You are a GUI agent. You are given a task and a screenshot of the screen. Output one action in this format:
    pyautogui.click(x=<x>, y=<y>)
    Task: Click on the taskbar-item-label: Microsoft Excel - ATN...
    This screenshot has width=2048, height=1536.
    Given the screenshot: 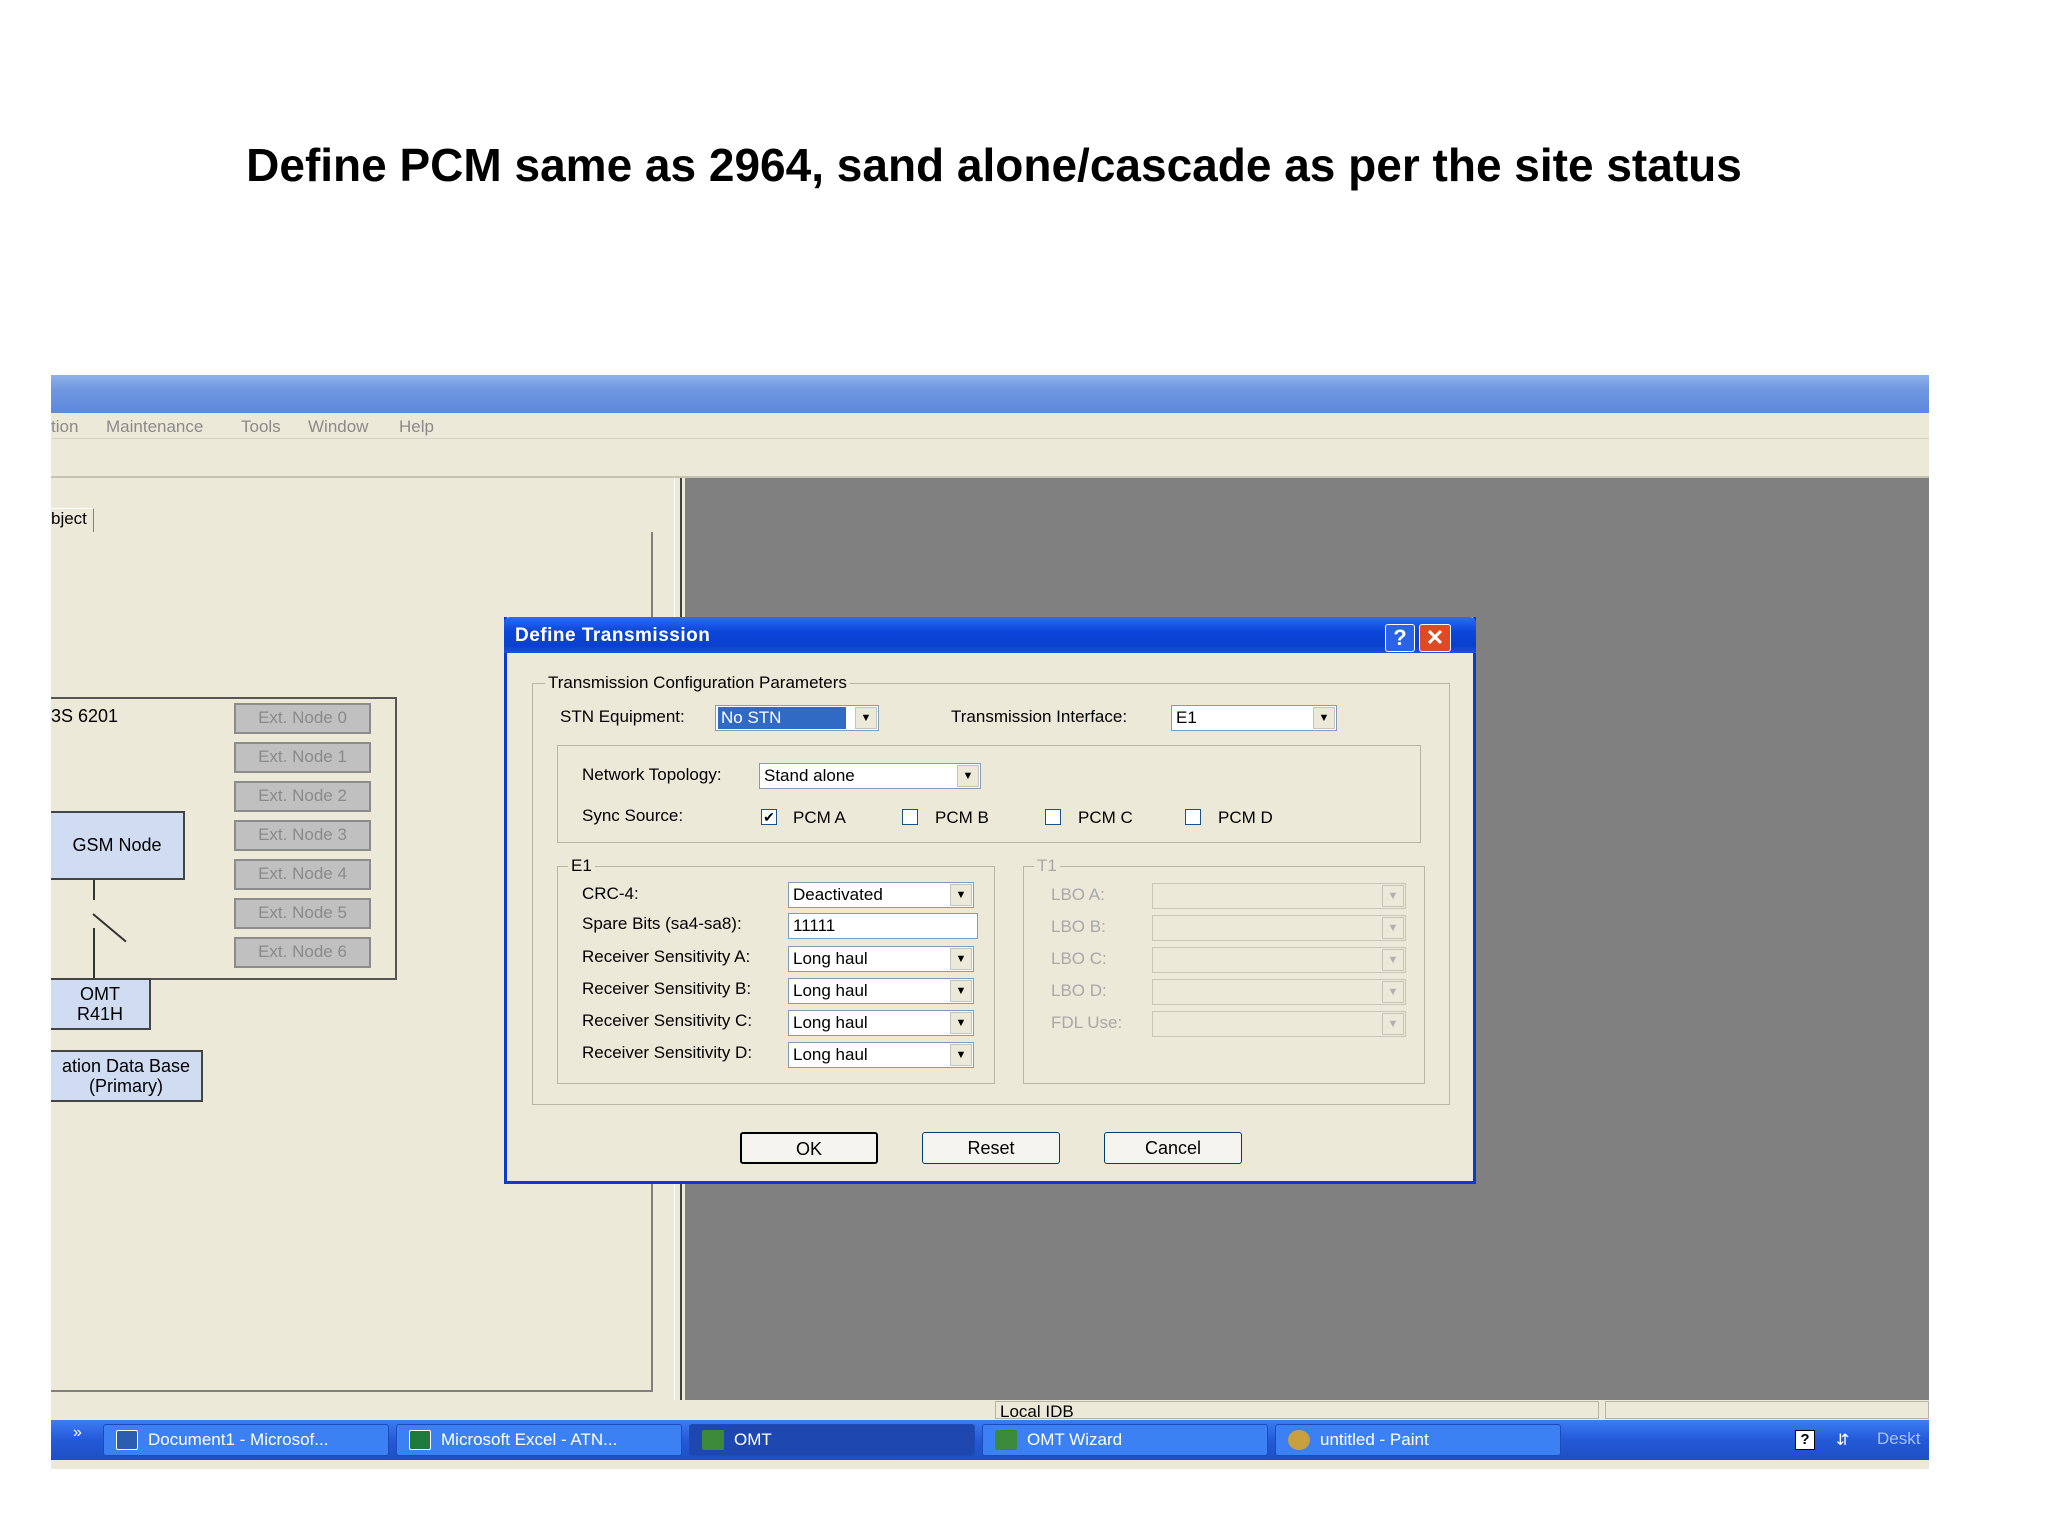 What is the action you would take?
    pyautogui.click(x=529, y=1439)
    